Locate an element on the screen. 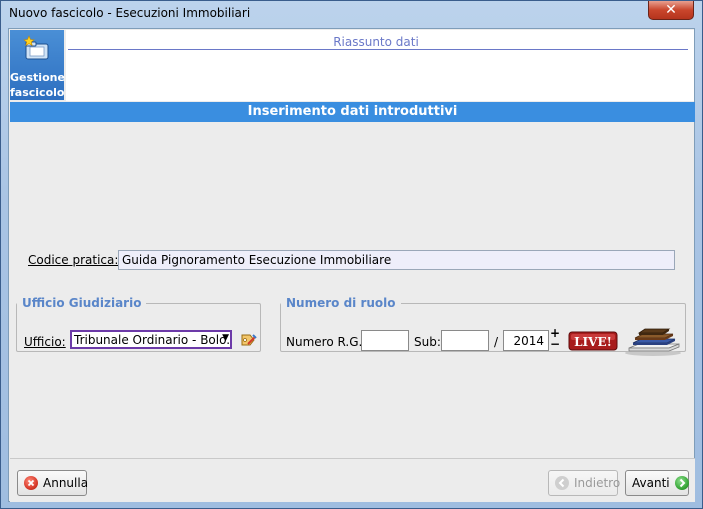 This screenshot has width=703, height=509. sidebar-tile-label-line2: fascicolo is located at coordinates (37, 92).